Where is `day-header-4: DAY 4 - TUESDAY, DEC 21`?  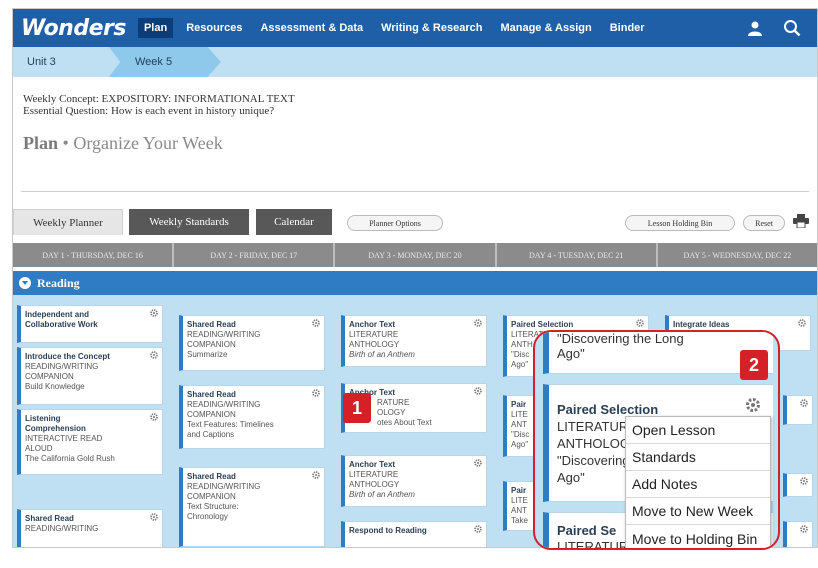
day-header-4: DAY 4 - TUESDAY, DEC 21 is located at coordinates (577, 255).